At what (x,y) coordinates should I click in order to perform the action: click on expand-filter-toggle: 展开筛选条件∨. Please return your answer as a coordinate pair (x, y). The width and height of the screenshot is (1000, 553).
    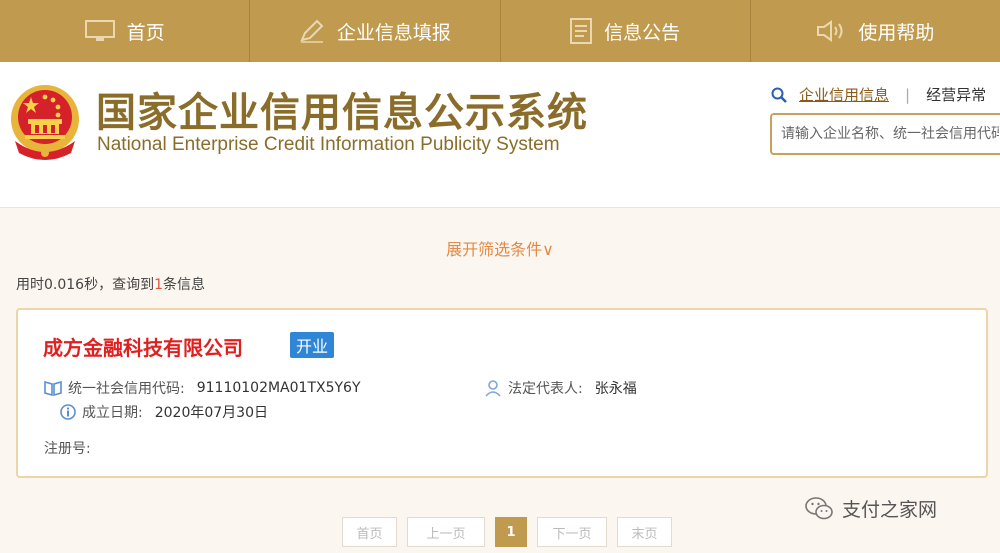
    Looking at the image, I should click on (500, 248).